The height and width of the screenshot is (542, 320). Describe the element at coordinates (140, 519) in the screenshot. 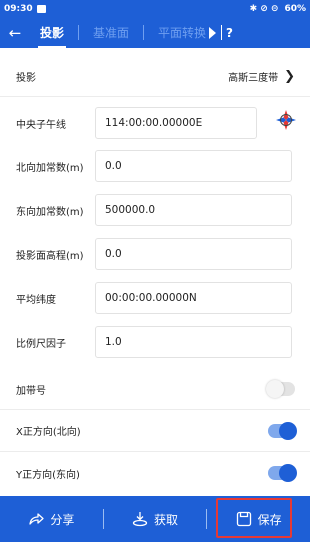

I see `download-icon` at that location.